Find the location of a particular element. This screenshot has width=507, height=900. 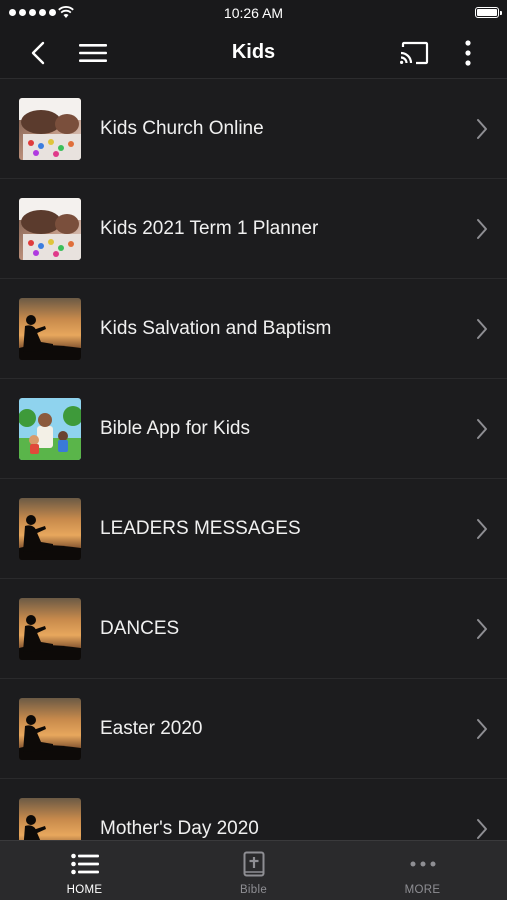

list-item: LEADERS MESSAGES is located at coordinates (253, 529).